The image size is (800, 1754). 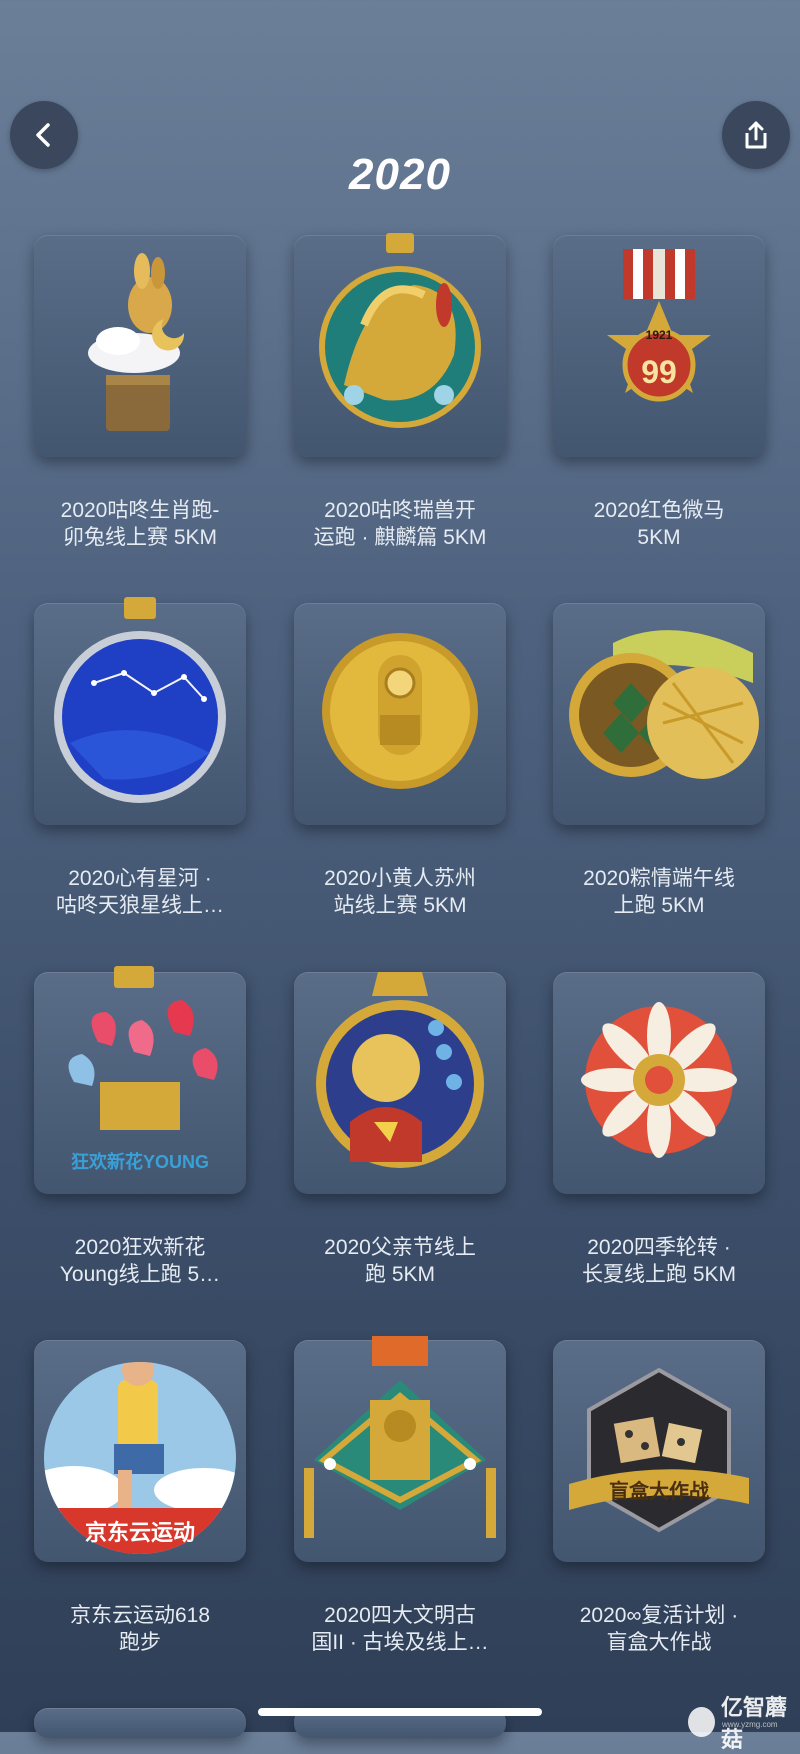 I want to click on medal-label: 2020四季轮转 · 长夏线上跑 5KM, so click(x=658, y=1261).